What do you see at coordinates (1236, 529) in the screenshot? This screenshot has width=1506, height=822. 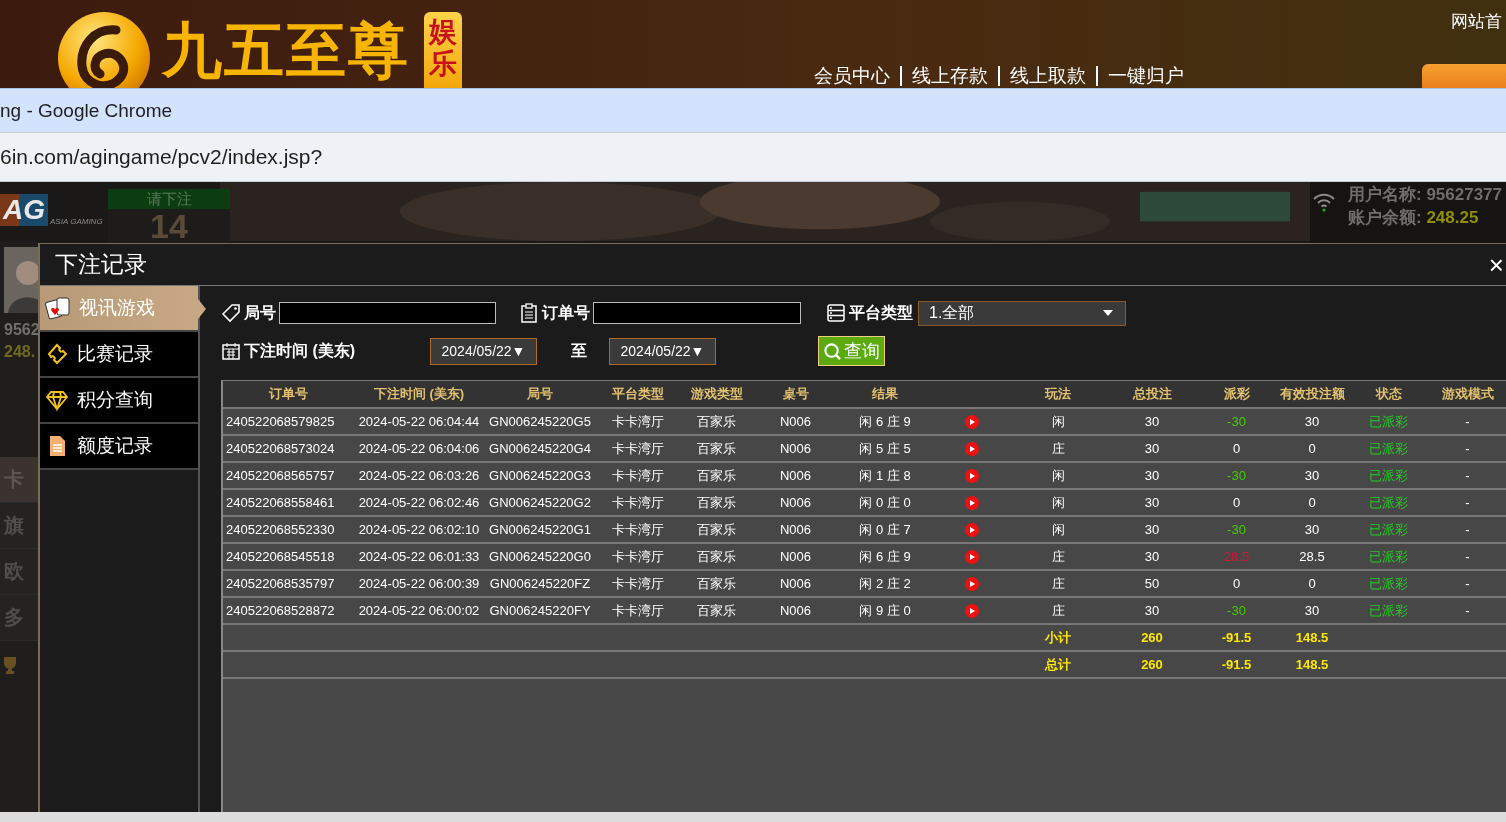 I see `payout-cell: -30` at bounding box center [1236, 529].